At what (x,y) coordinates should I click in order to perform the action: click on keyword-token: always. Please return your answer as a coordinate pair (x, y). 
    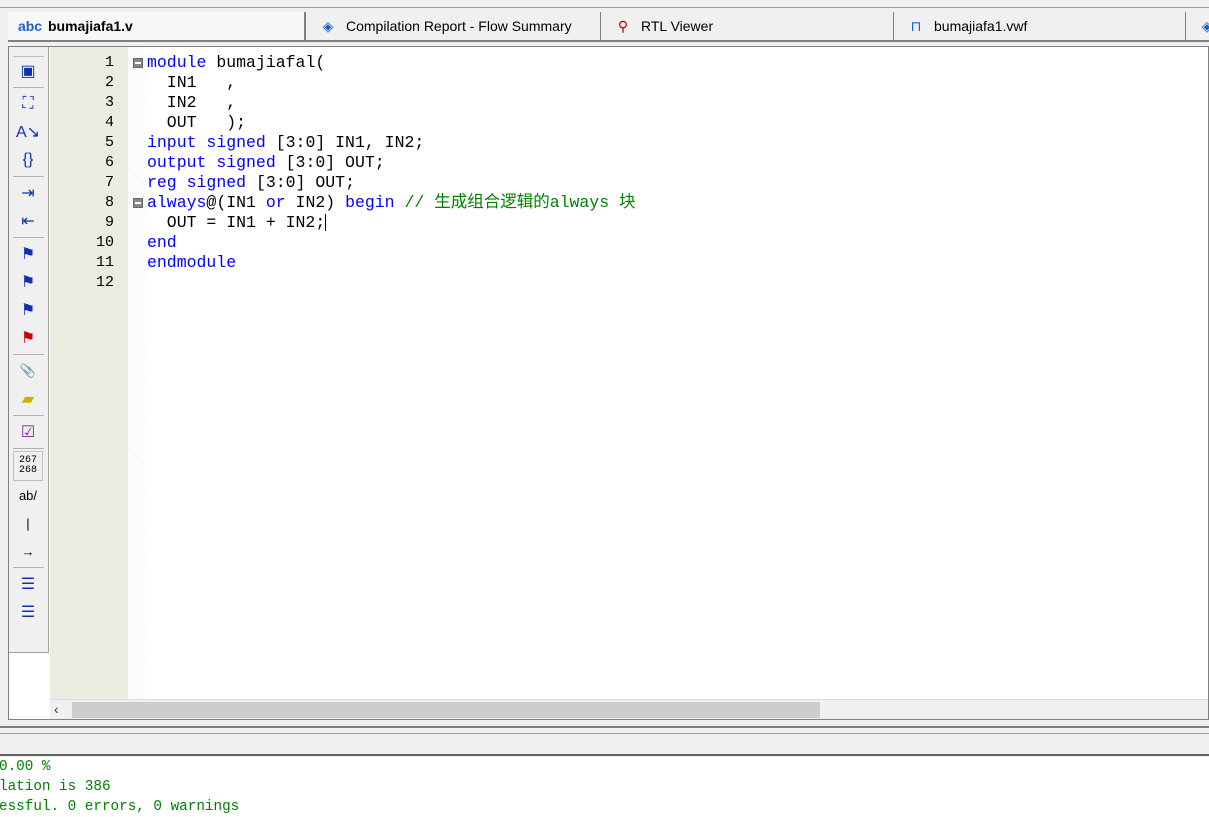
    Looking at the image, I should click on (177, 202).